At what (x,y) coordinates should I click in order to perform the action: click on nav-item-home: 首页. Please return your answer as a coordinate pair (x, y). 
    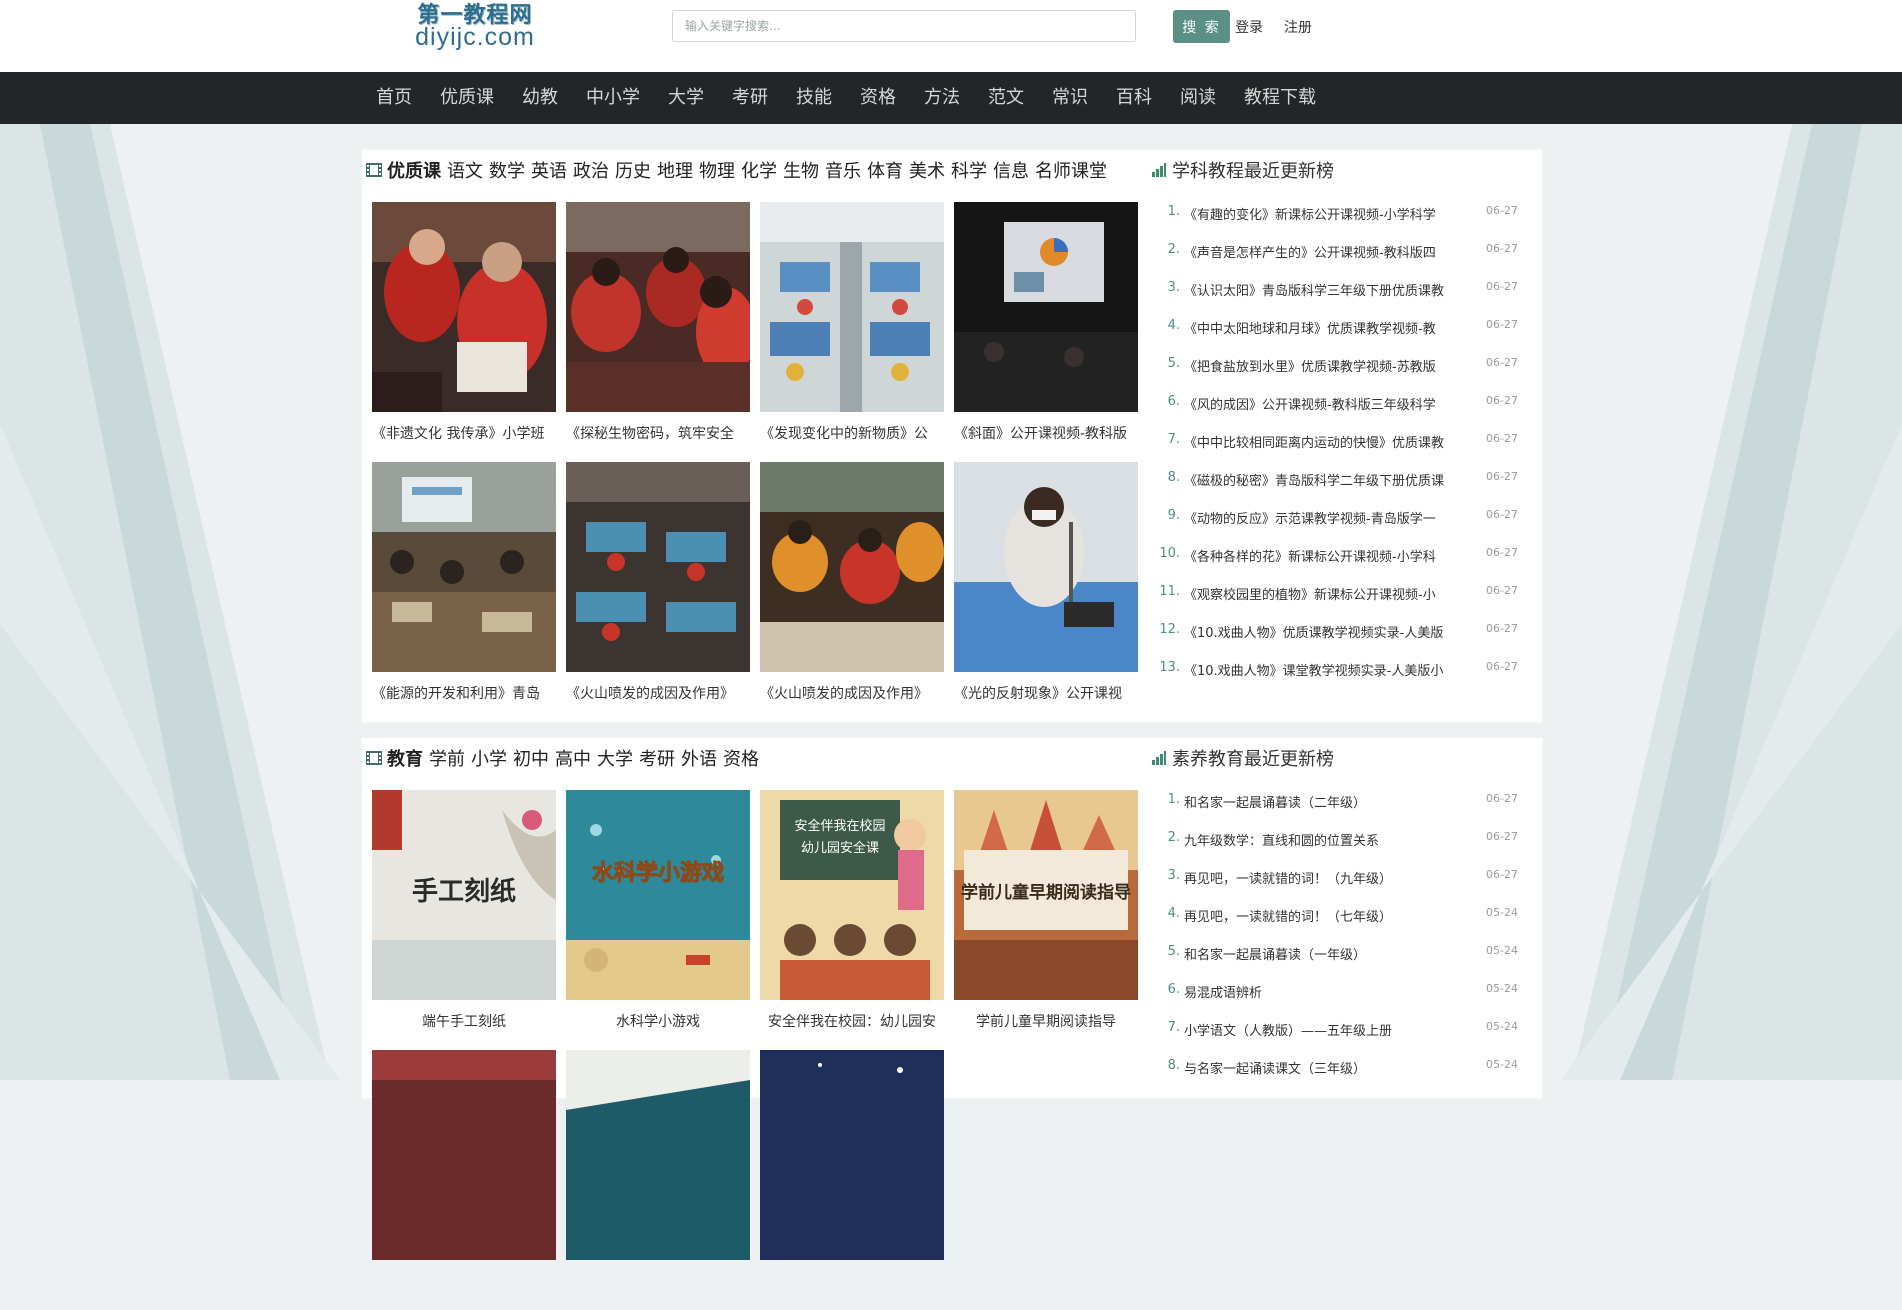
    Looking at the image, I should click on (395, 98).